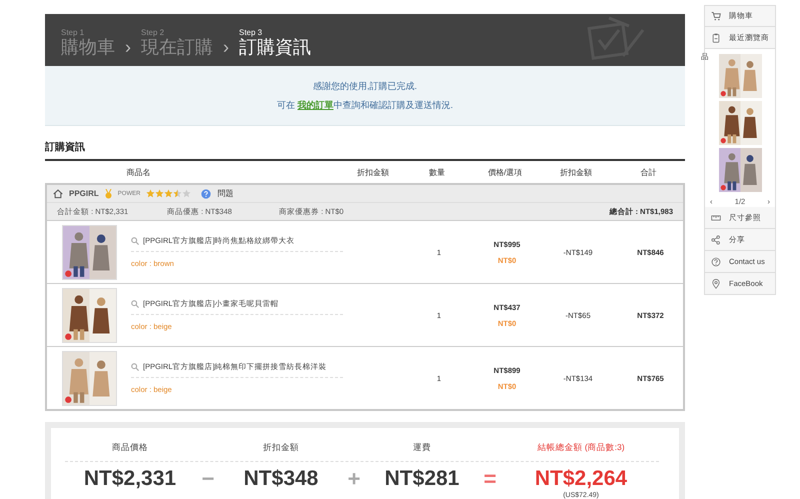 This screenshot has height=499, width=800. Describe the element at coordinates (581, 479) in the screenshot. I see `summary-value: NT$2,264` at that location.